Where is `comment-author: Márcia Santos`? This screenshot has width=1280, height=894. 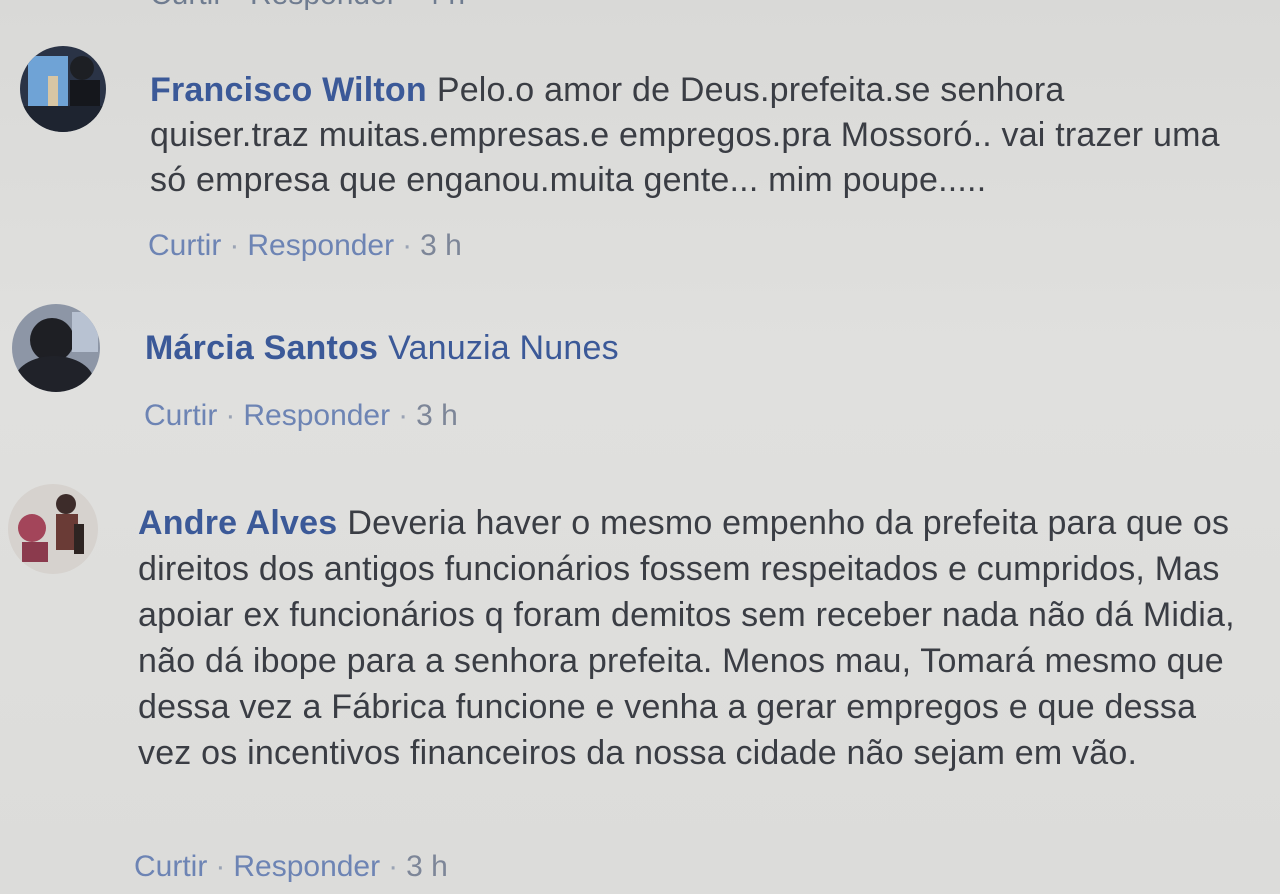
comment-author: Márcia Santos is located at coordinates (261, 348).